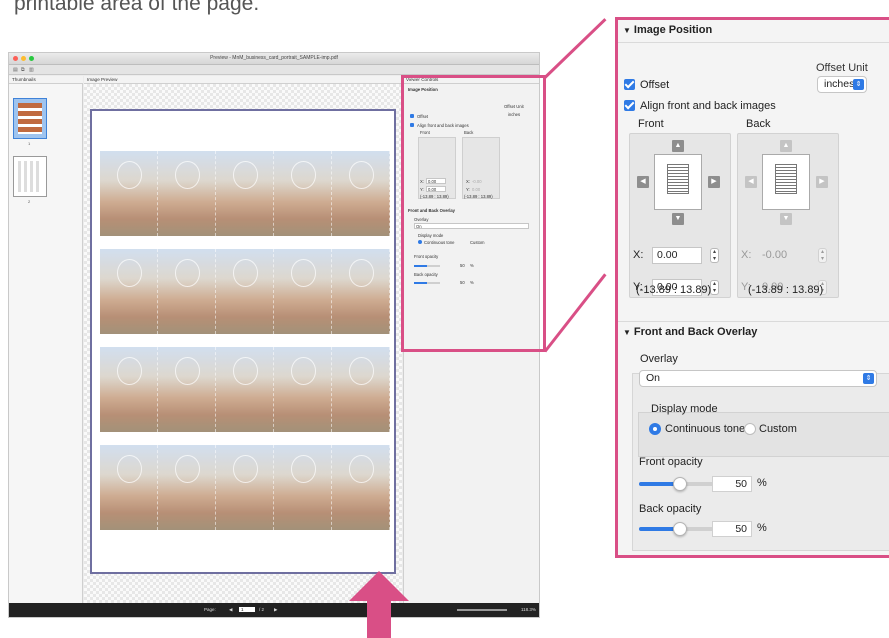 The width and height of the screenshot is (889, 638). I want to click on align-label: Align front and back images, so click(708, 106).